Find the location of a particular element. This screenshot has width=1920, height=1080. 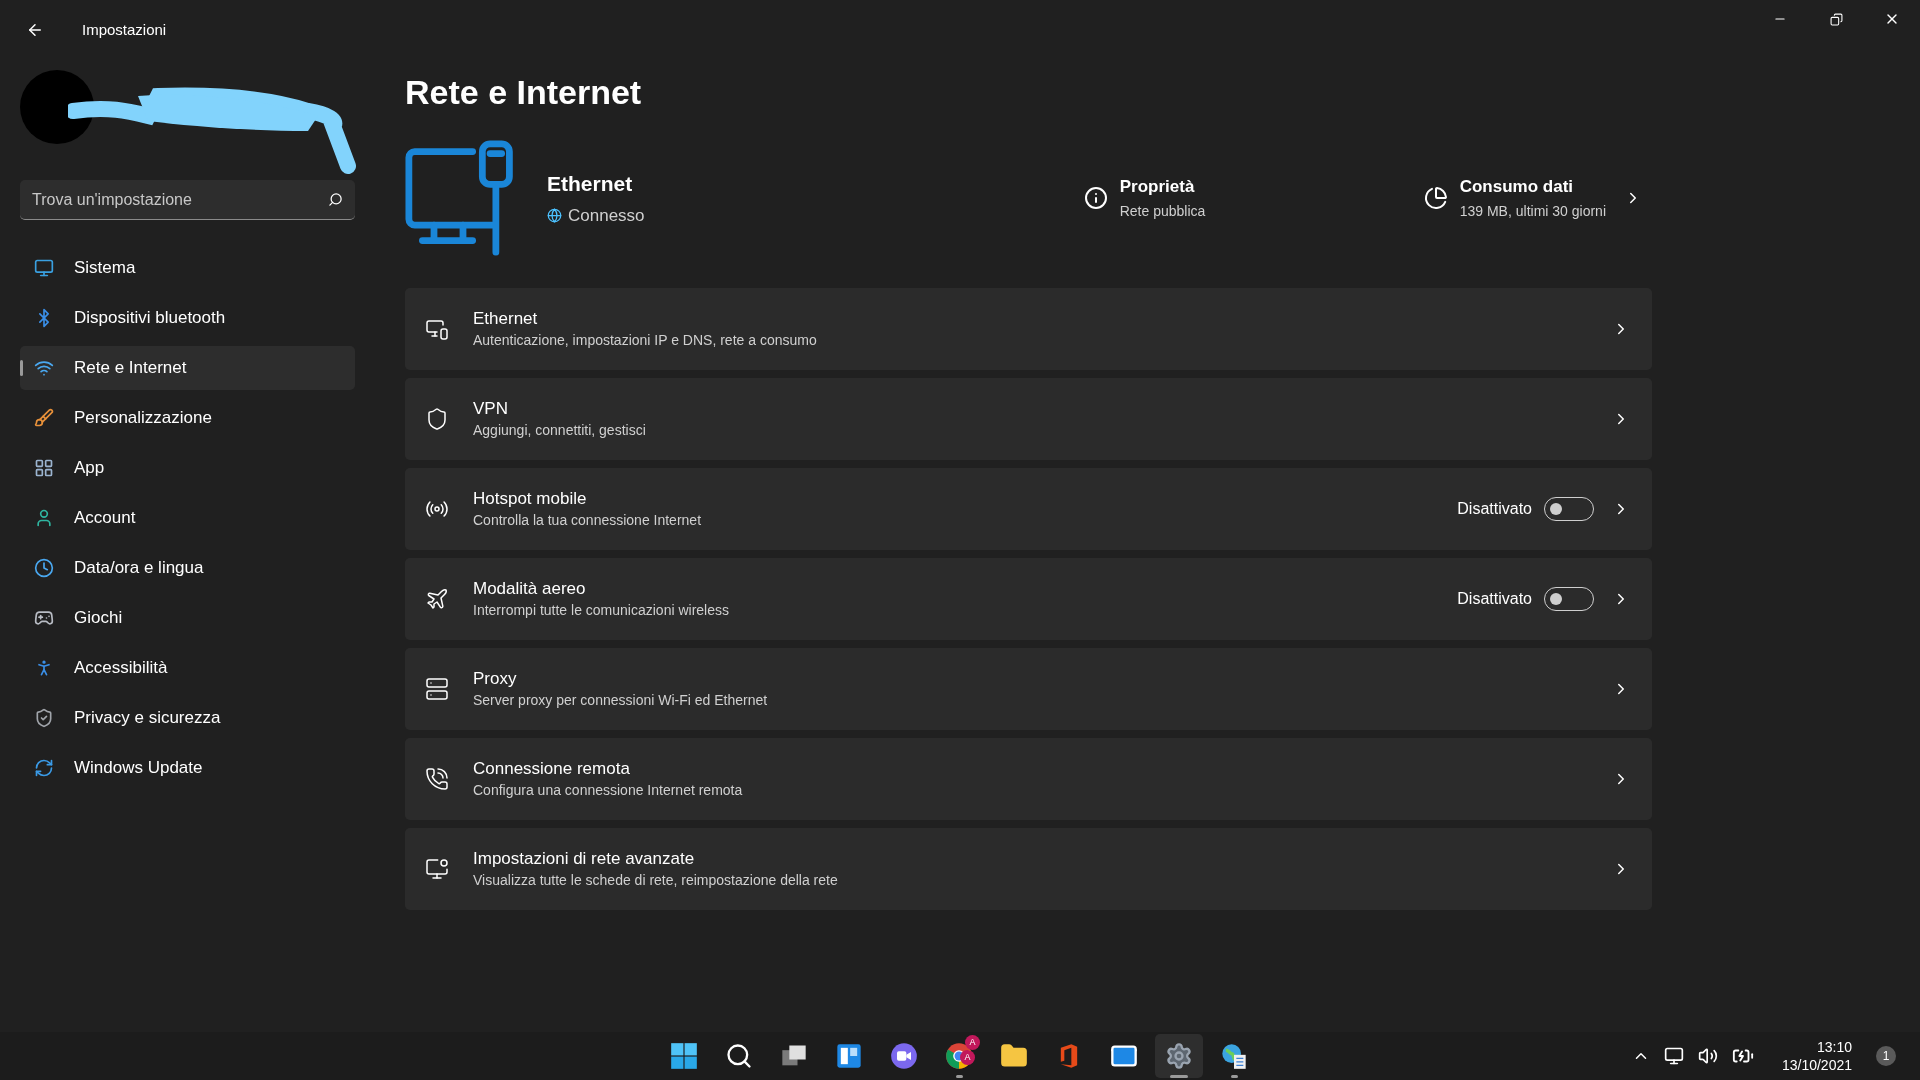

data-usage-link: Consumo dati 139 MB, ultimi 30 giorni is located at coordinates (1532, 198).